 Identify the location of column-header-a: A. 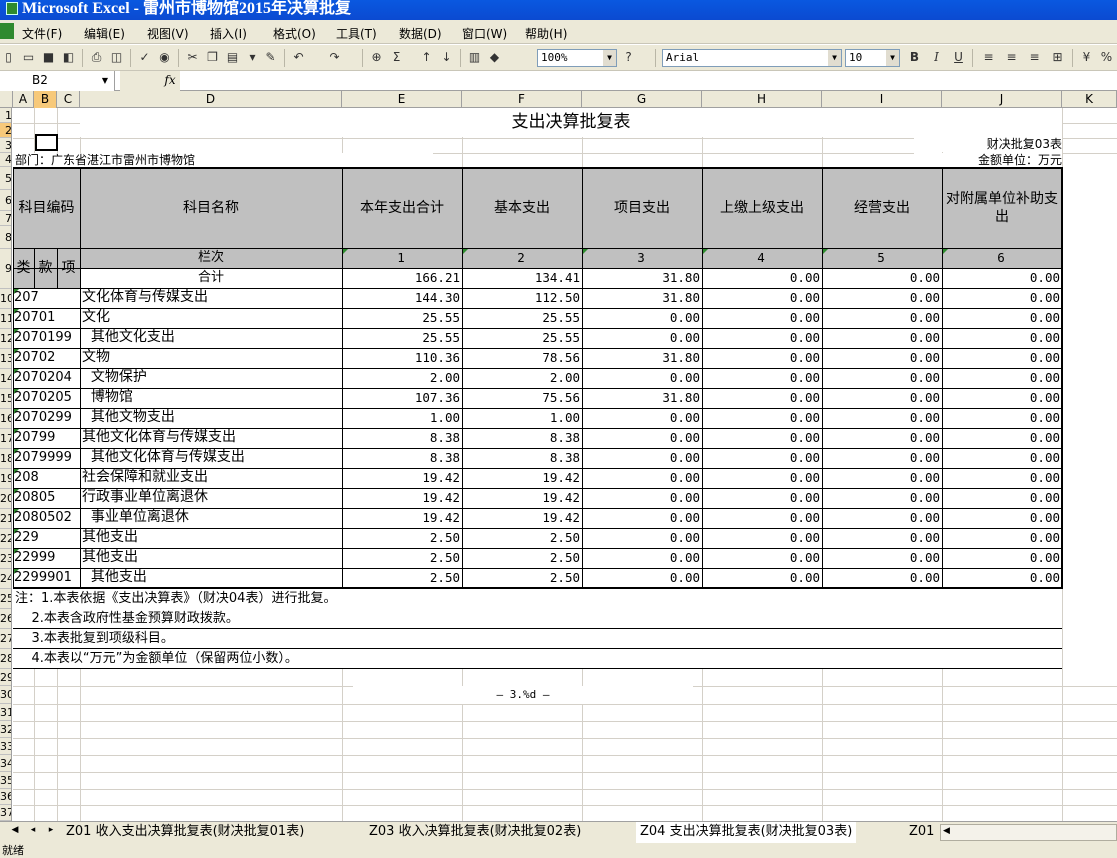
(23, 99).